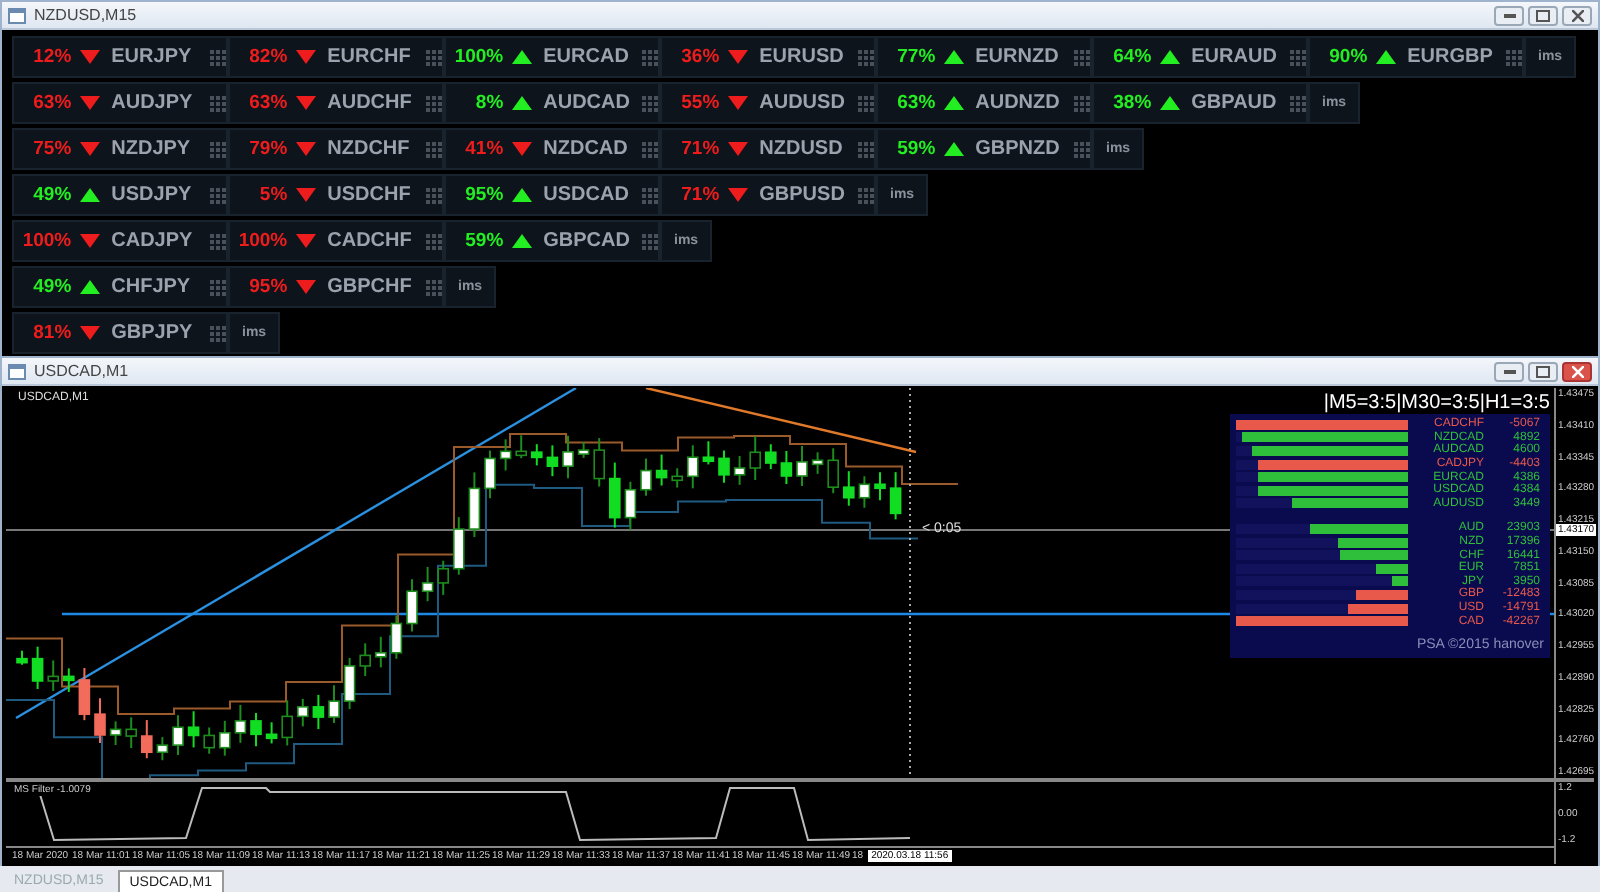  I want to click on pair-name: GBPAUD, so click(1235, 103).